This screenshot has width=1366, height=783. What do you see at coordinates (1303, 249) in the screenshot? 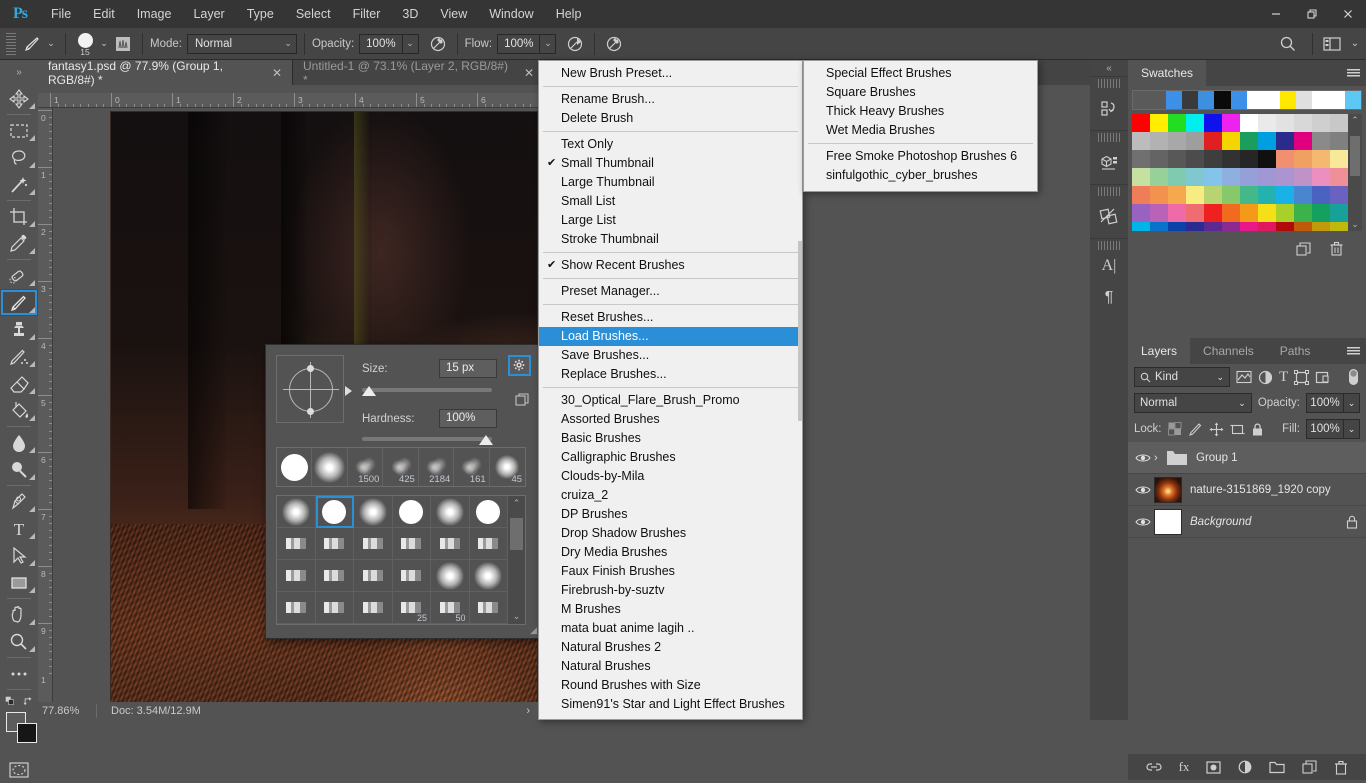
I see `new-swatch-icon` at bounding box center [1303, 249].